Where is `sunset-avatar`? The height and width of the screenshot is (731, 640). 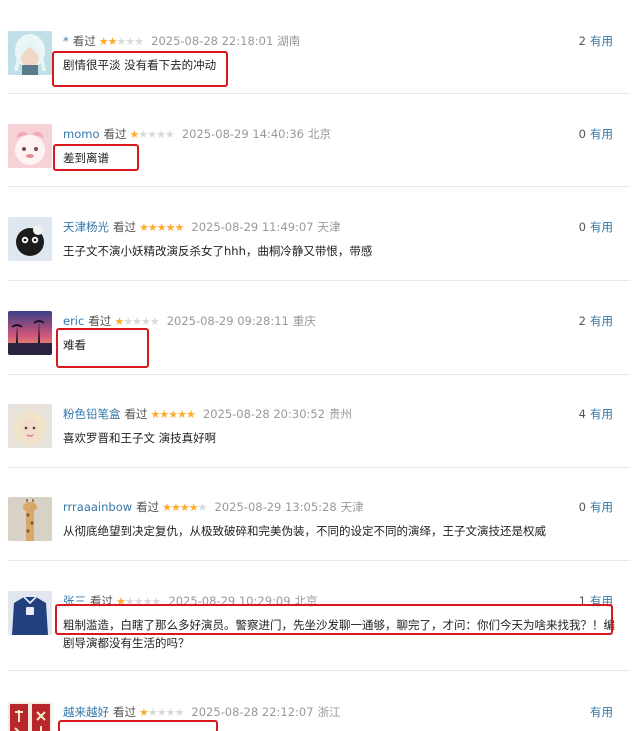
sunset-avatar is located at coordinates (30, 333).